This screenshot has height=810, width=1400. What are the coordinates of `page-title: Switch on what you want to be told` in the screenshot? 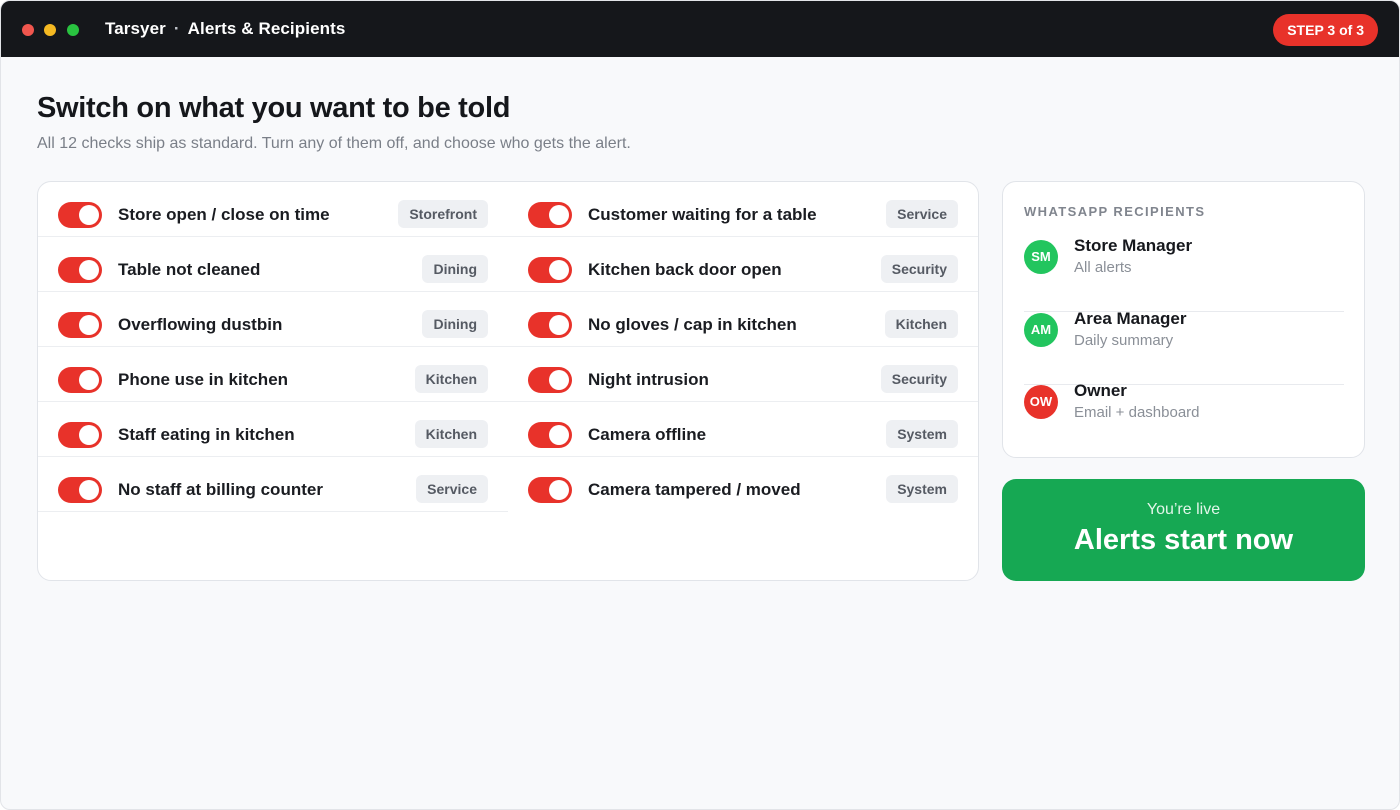 It's located at (274, 108).